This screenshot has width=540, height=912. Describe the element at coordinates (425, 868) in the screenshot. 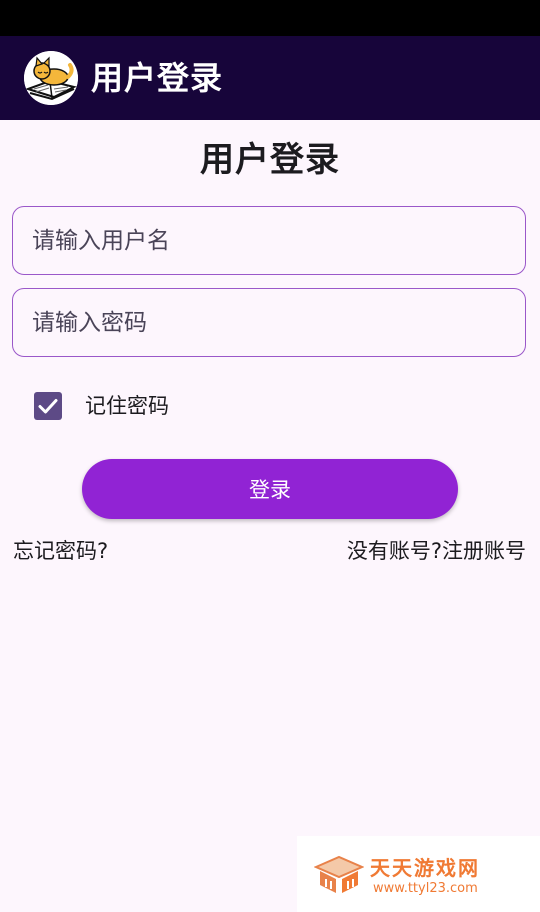

I see `watermark-title: 天天游戏网` at that location.